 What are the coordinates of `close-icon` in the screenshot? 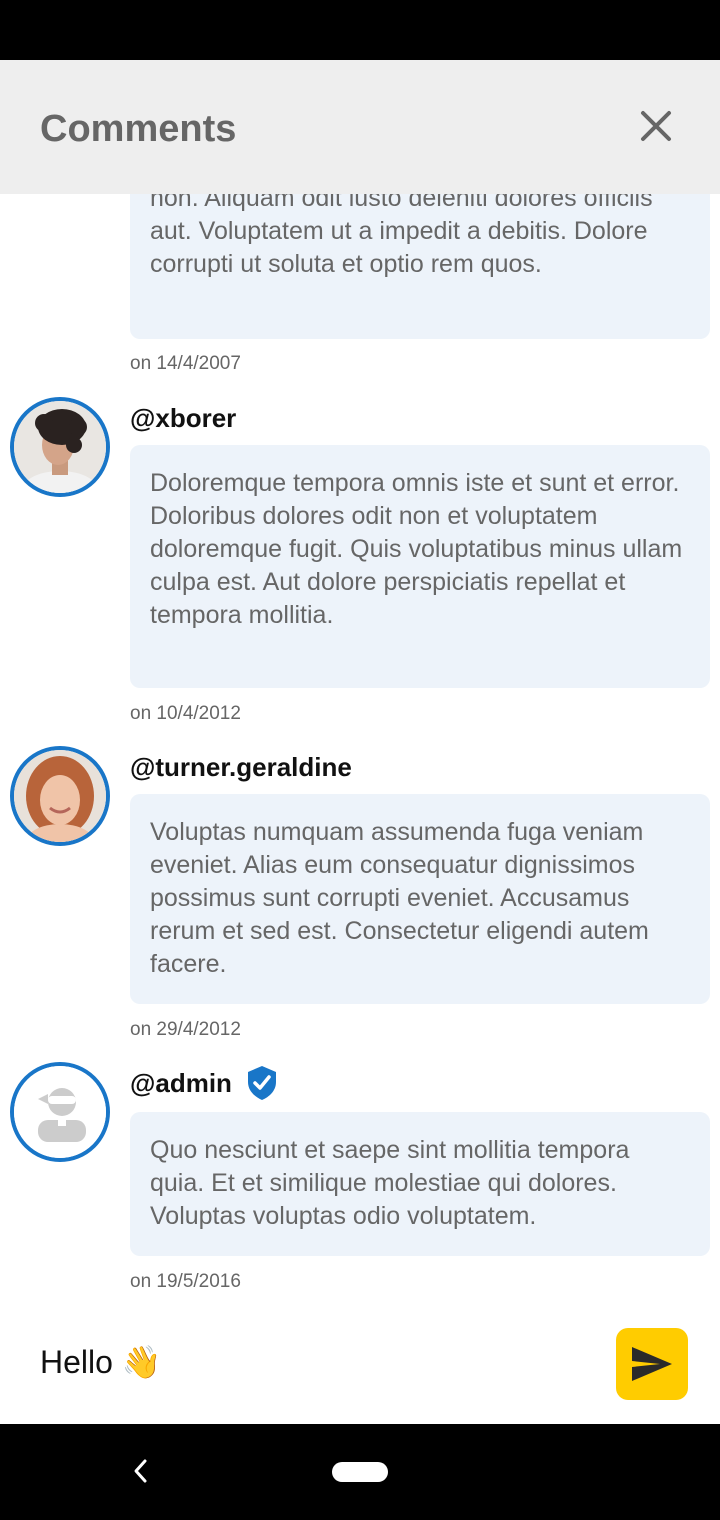 It's located at (656, 126).